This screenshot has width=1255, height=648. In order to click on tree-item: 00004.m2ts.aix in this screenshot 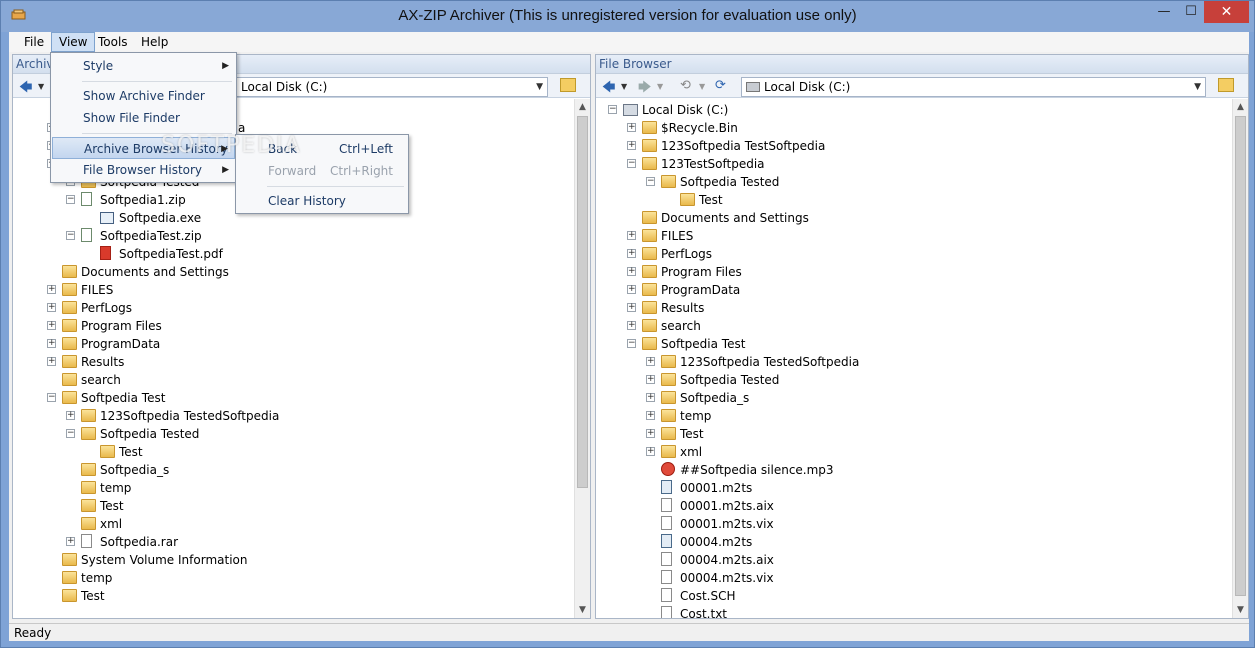, I will do `click(914, 560)`.